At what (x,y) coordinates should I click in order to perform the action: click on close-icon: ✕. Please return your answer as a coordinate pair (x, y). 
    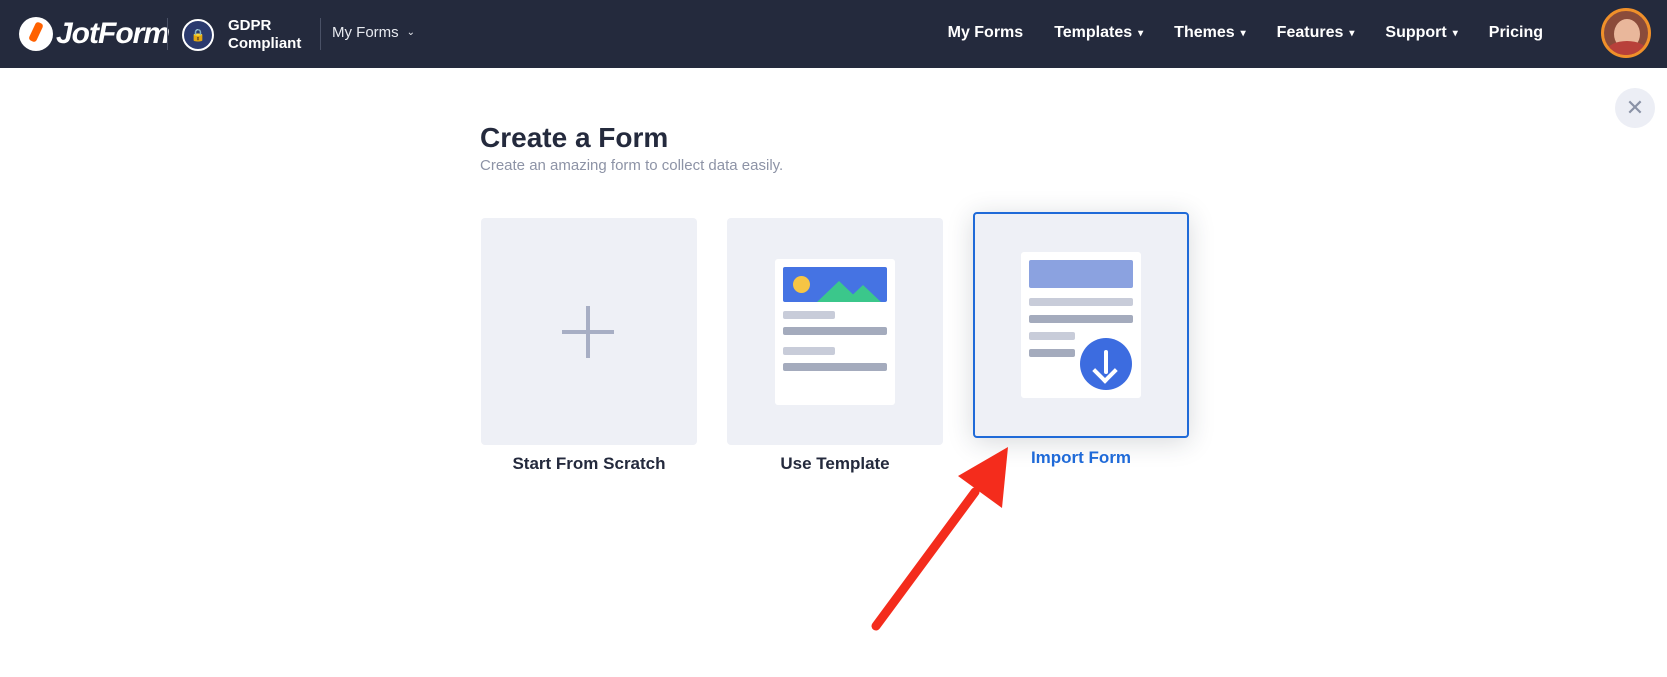
    Looking at the image, I should click on (1635, 107).